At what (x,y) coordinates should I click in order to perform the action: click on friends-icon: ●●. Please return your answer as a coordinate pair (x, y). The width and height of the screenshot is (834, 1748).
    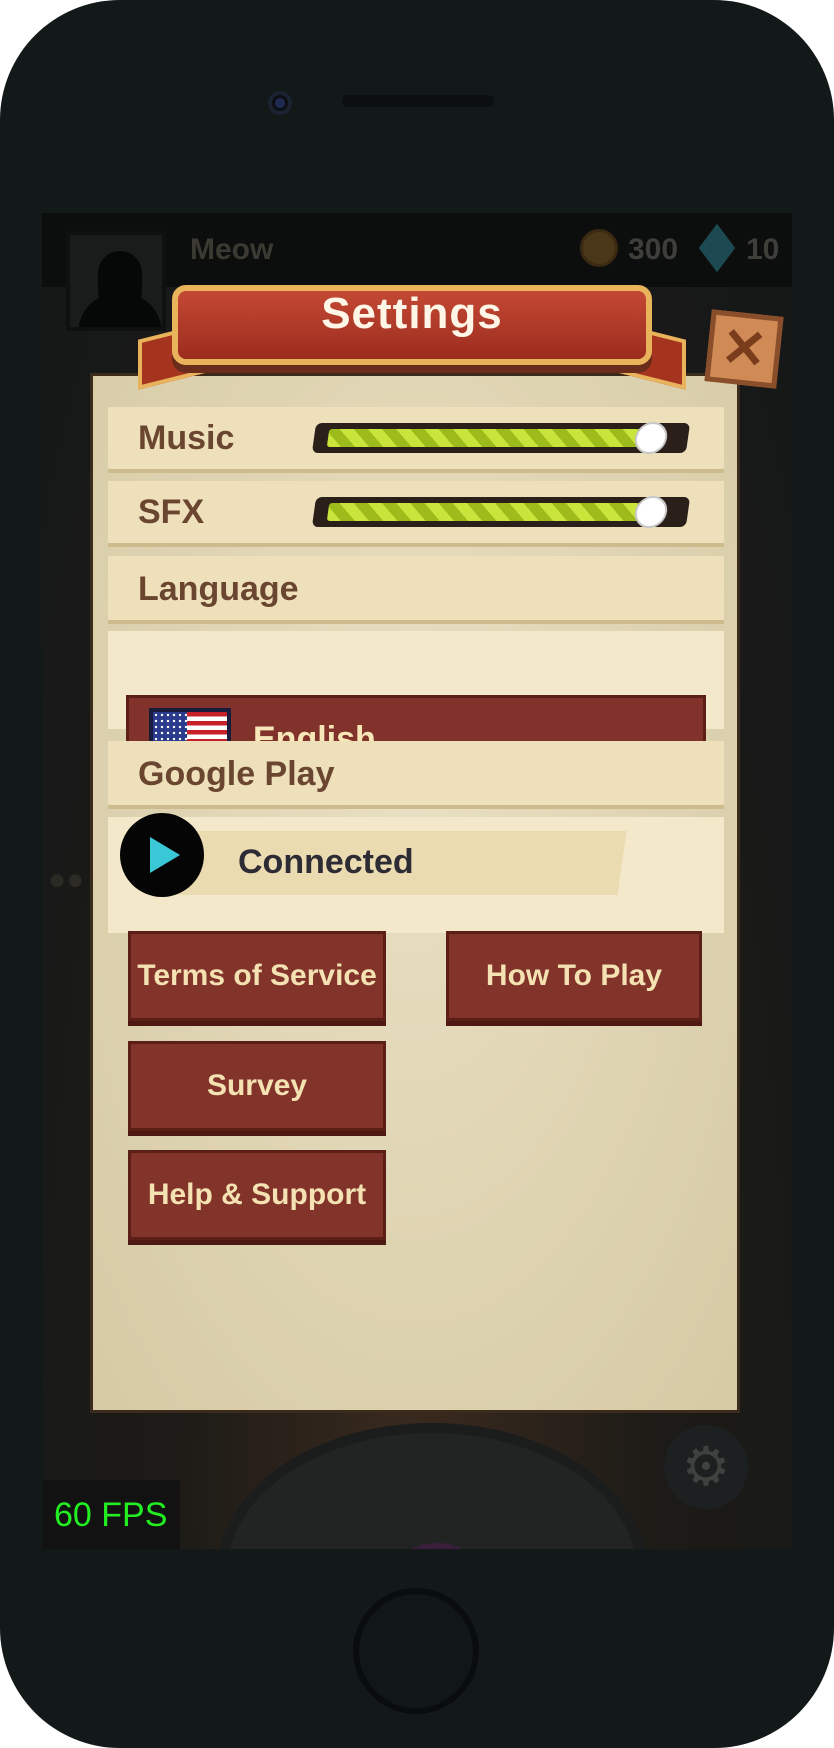
    Looking at the image, I should click on (66, 879).